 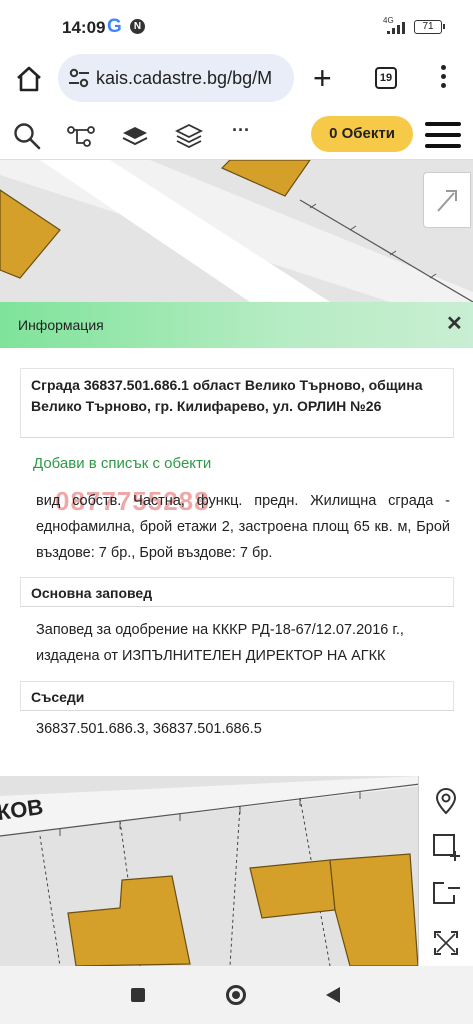 I want to click on more-tools-icon: ···, so click(x=246, y=134).